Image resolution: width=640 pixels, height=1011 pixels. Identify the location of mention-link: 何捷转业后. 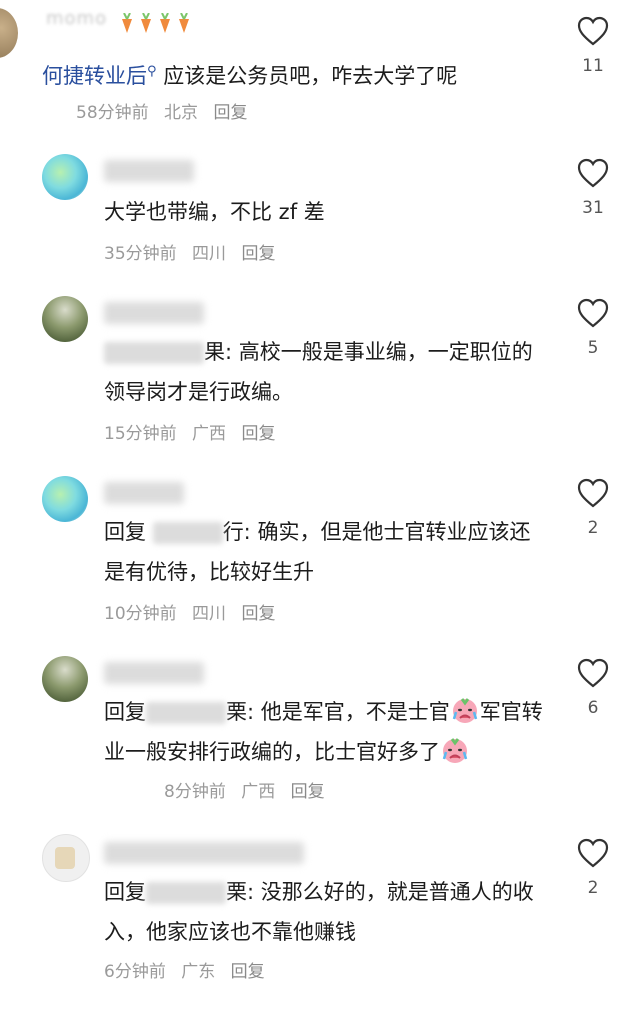
(94, 76).